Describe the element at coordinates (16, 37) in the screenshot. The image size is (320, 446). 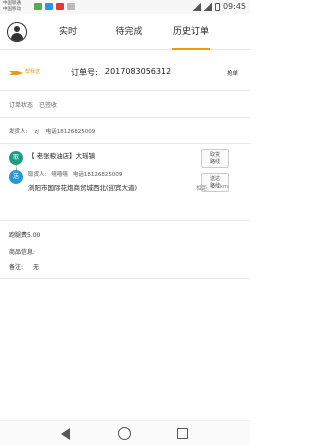
I see `avatar-shoulders` at that location.